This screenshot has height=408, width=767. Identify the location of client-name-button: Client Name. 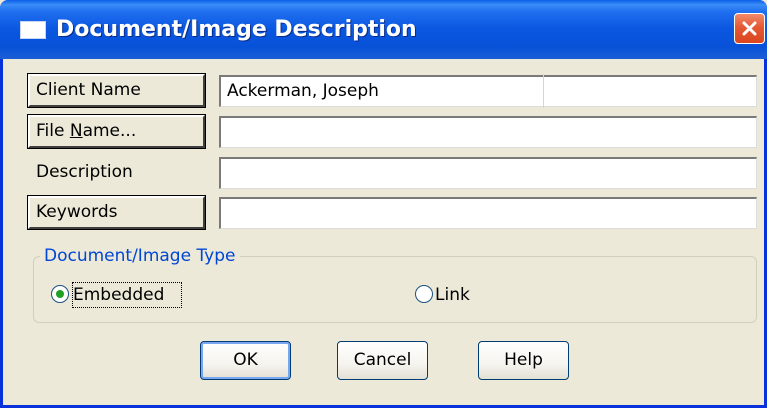
(116, 90).